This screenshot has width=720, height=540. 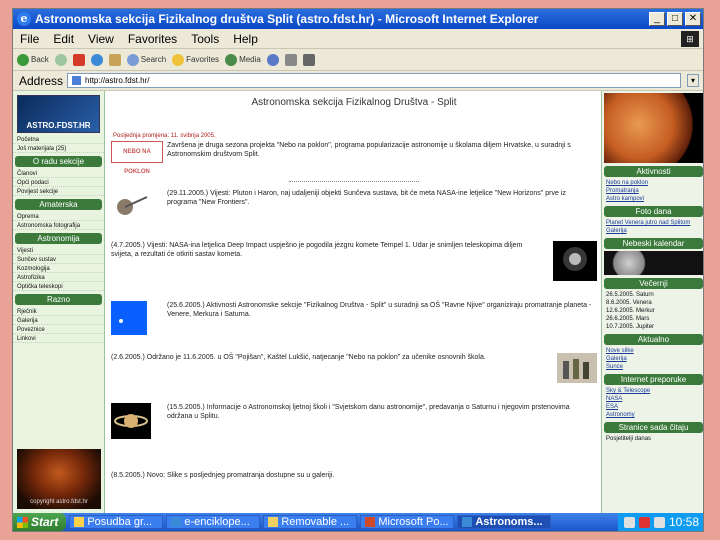 I want to click on spacecraft-image, so click(x=131, y=204).